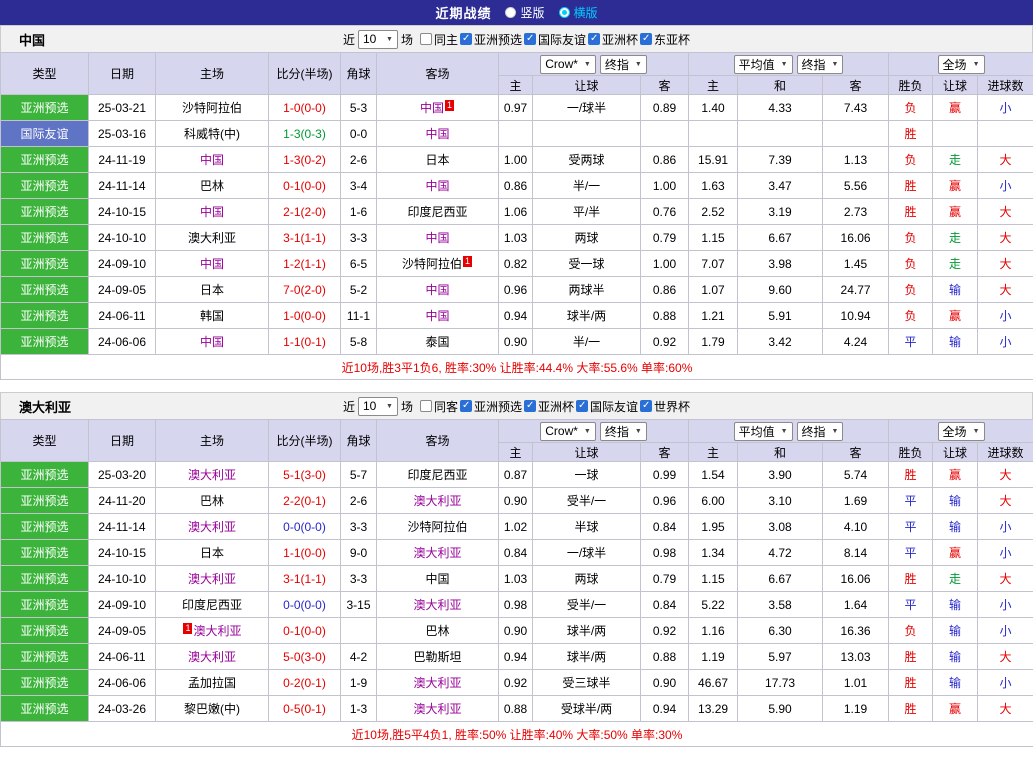 This screenshot has height=759, width=1033. I want to click on handicap-result-cell: 赢, so click(955, 212).